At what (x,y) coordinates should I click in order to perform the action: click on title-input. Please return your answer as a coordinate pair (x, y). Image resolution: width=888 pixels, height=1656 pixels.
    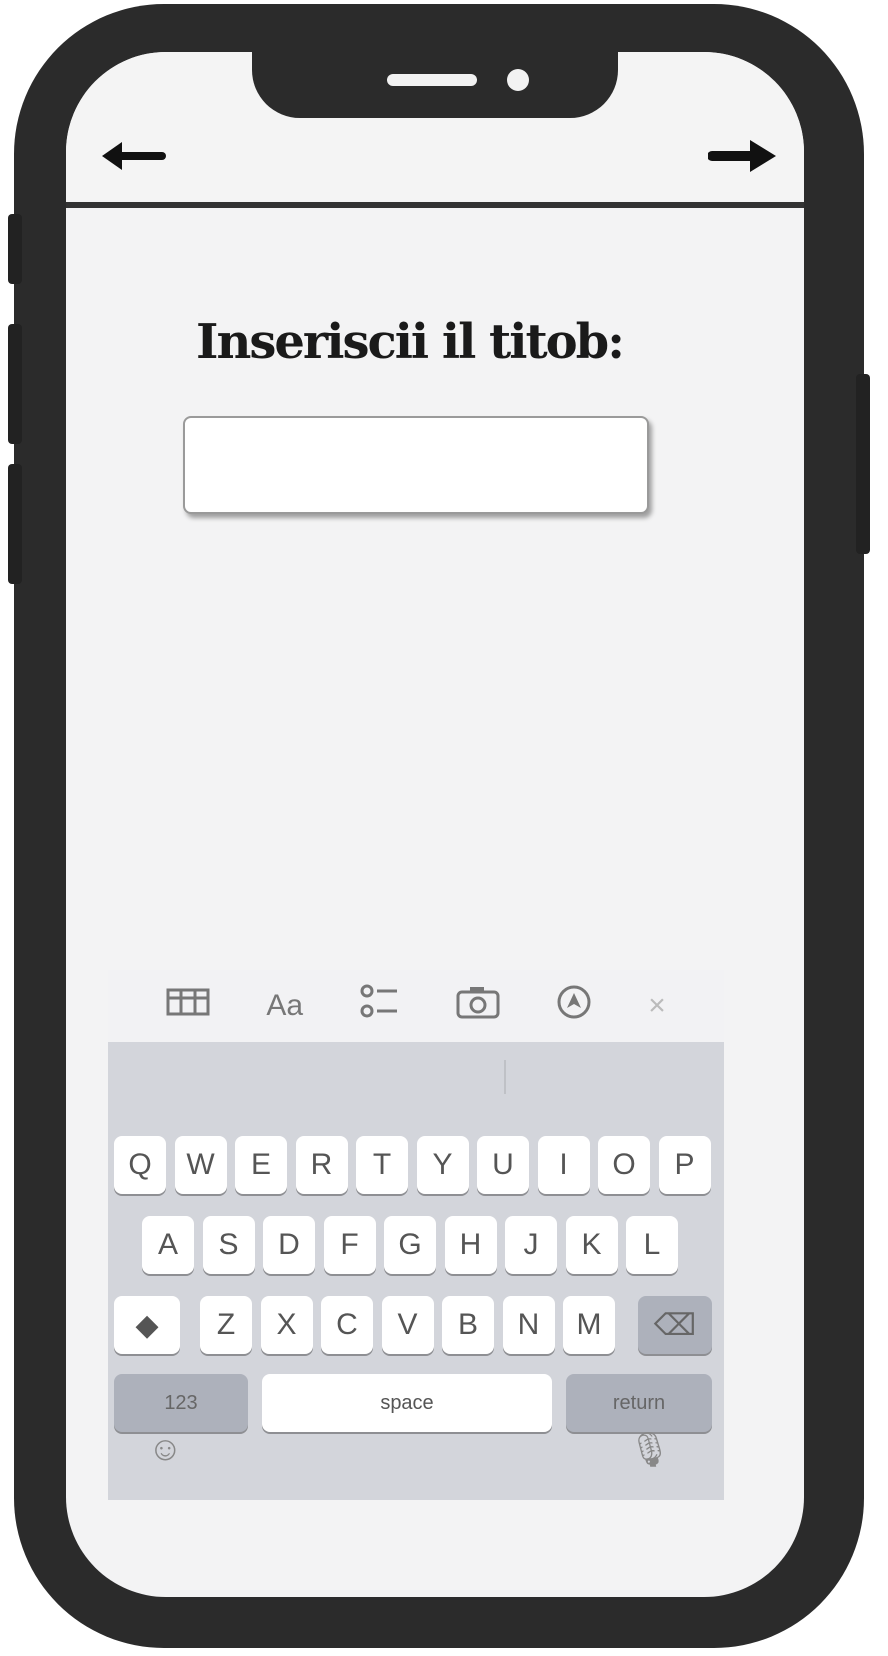
    Looking at the image, I should click on (416, 465).